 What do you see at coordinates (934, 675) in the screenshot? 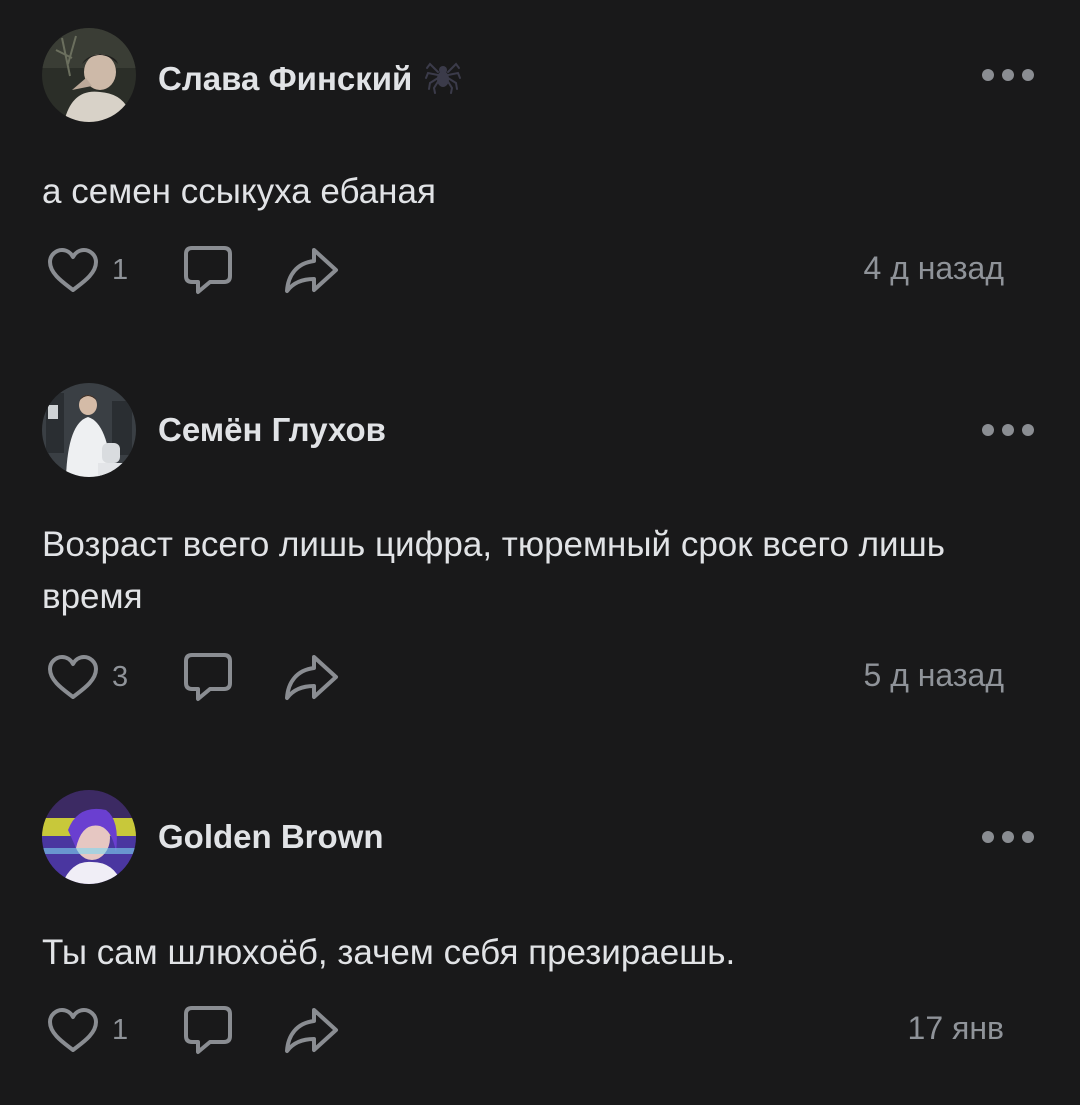
I see `comment-time: 5 д назад` at bounding box center [934, 675].